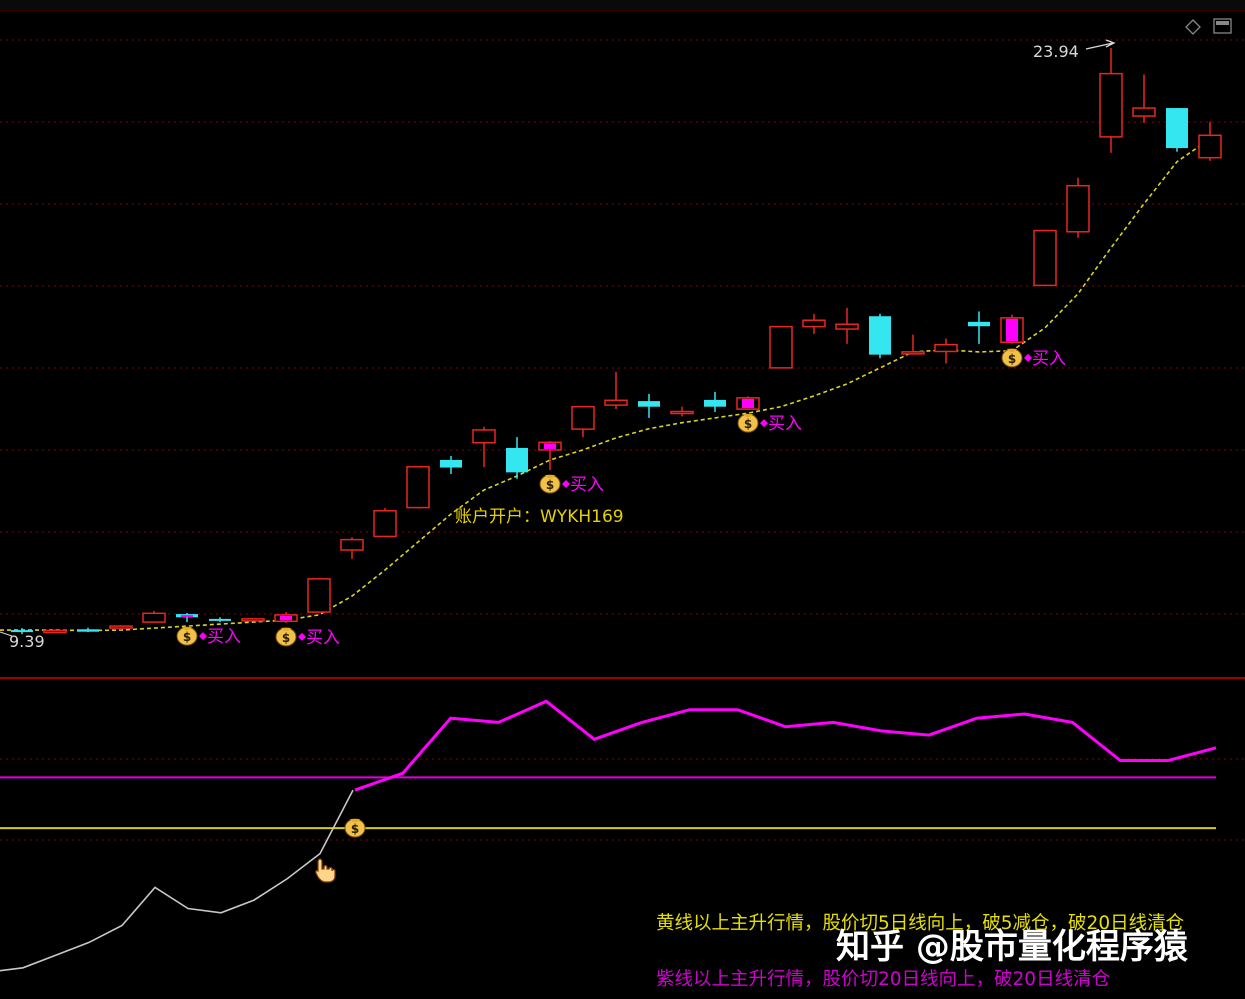 The width and height of the screenshot is (1245, 999). Describe the element at coordinates (1056, 51) in the screenshot. I see `high-price-label: 23.94` at that location.